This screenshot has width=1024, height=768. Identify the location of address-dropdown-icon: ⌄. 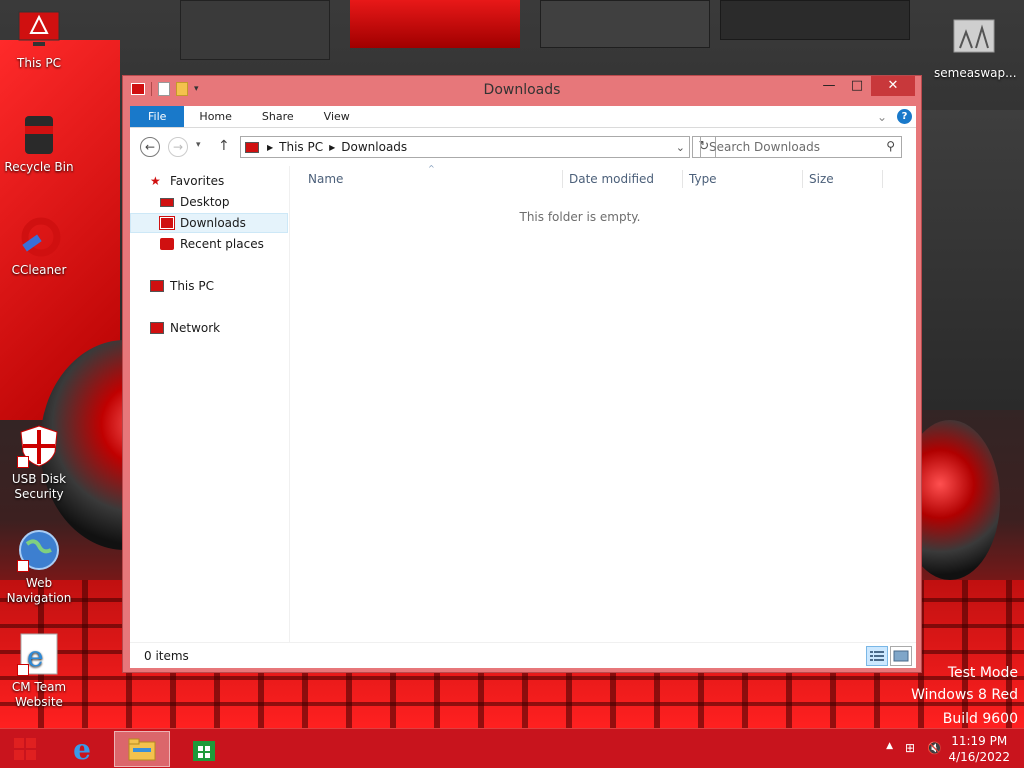
(680, 147).